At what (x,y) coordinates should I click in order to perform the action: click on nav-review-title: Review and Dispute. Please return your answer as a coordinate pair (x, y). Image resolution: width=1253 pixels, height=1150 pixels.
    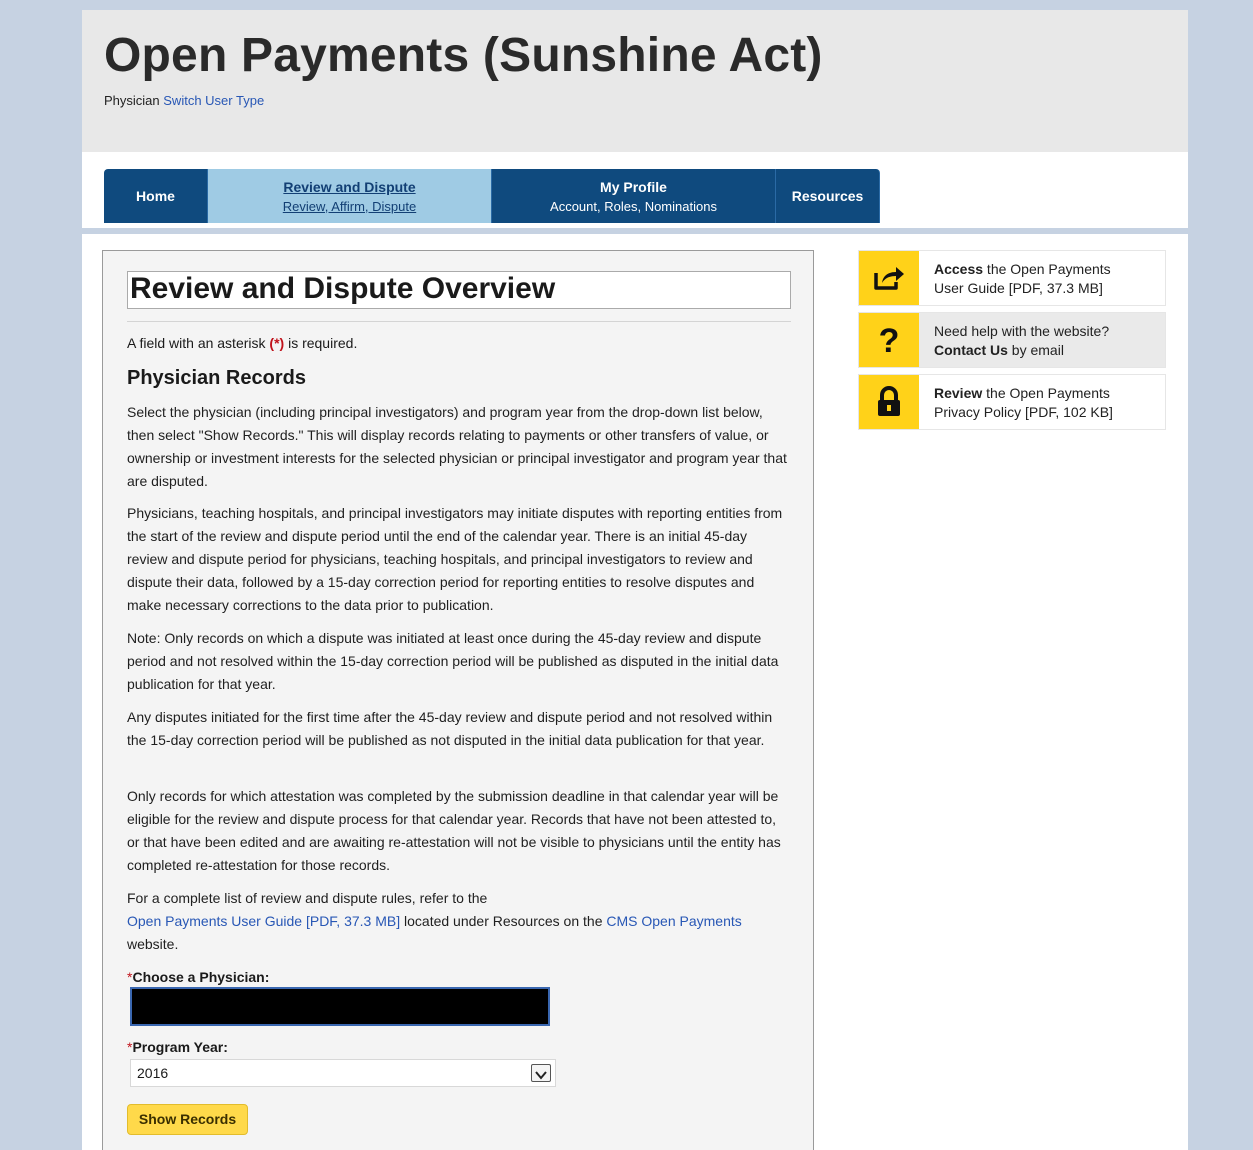
    Looking at the image, I should click on (349, 186).